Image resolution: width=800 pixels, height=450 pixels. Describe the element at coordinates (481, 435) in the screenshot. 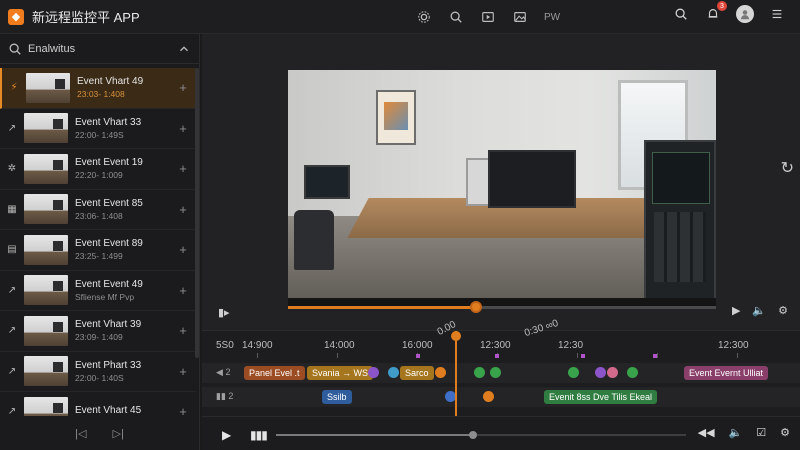

I see `playback-scrubber` at that location.